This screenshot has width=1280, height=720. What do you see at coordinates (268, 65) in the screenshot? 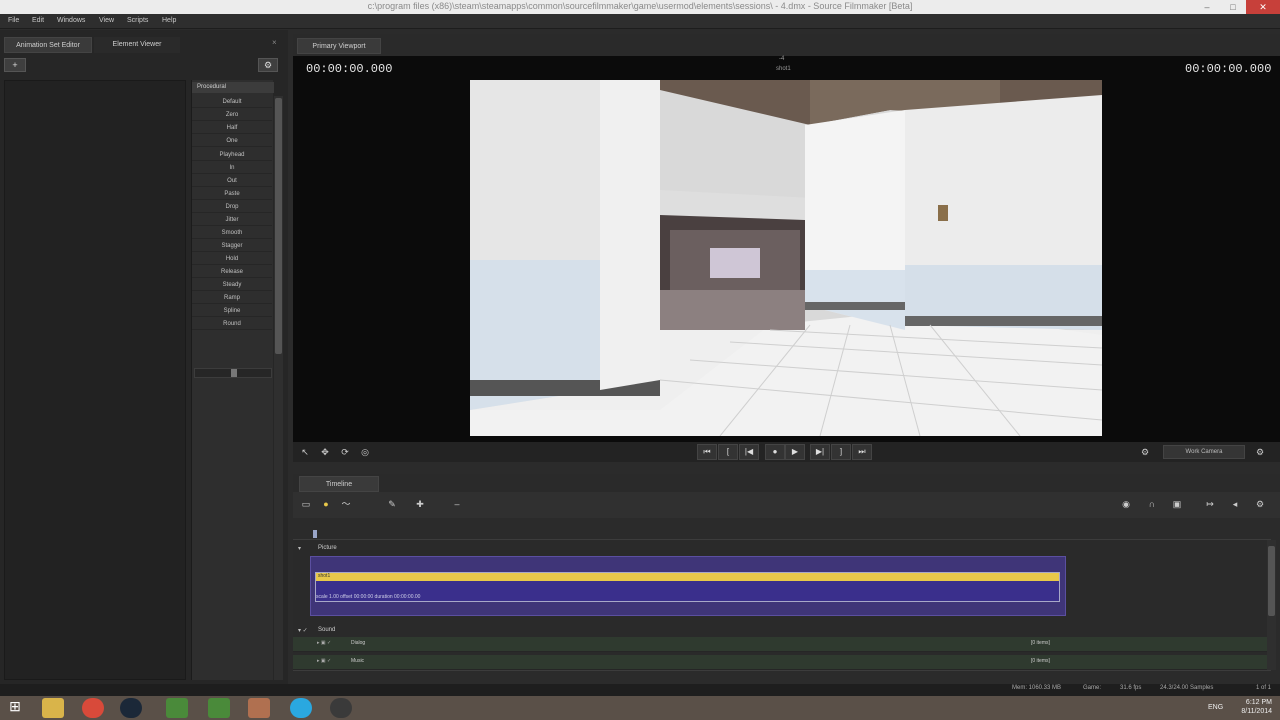
I see `settings-icon: ⚙` at bounding box center [268, 65].